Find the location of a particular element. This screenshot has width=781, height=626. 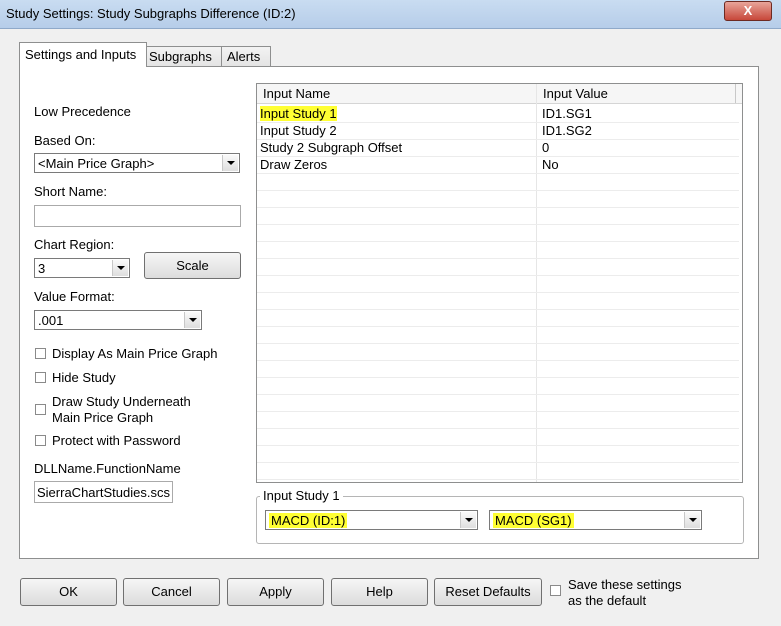

based-on-value: <Main Price Graph> is located at coordinates (96, 163).